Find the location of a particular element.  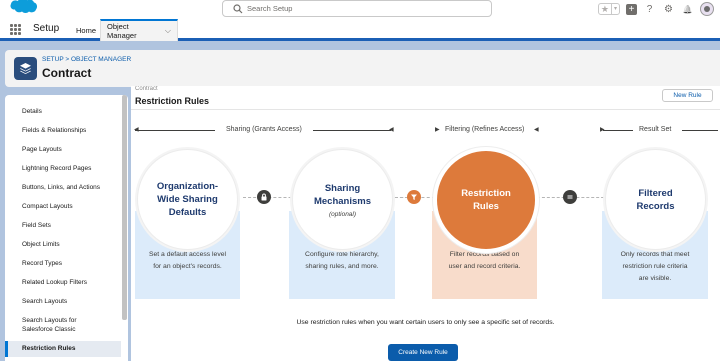

step-circle-restriction-rules: Restriction Rules is located at coordinates (486, 200).